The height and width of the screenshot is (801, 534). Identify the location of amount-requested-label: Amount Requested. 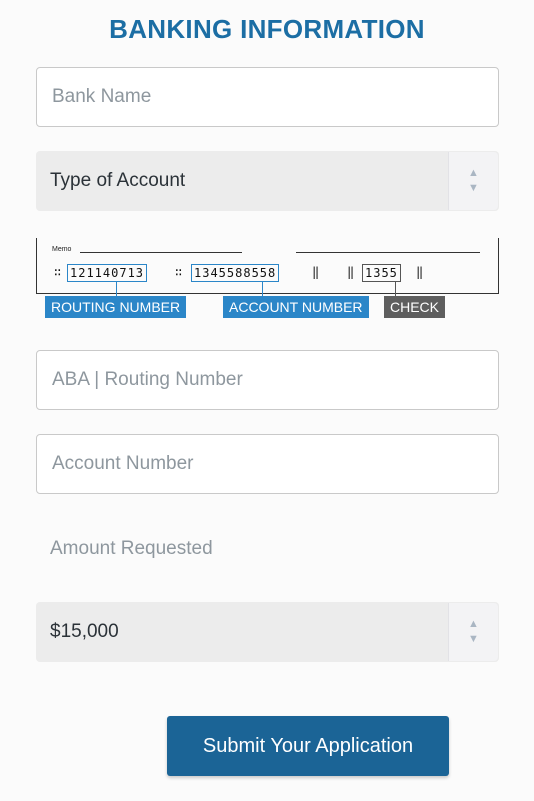
(131, 548).